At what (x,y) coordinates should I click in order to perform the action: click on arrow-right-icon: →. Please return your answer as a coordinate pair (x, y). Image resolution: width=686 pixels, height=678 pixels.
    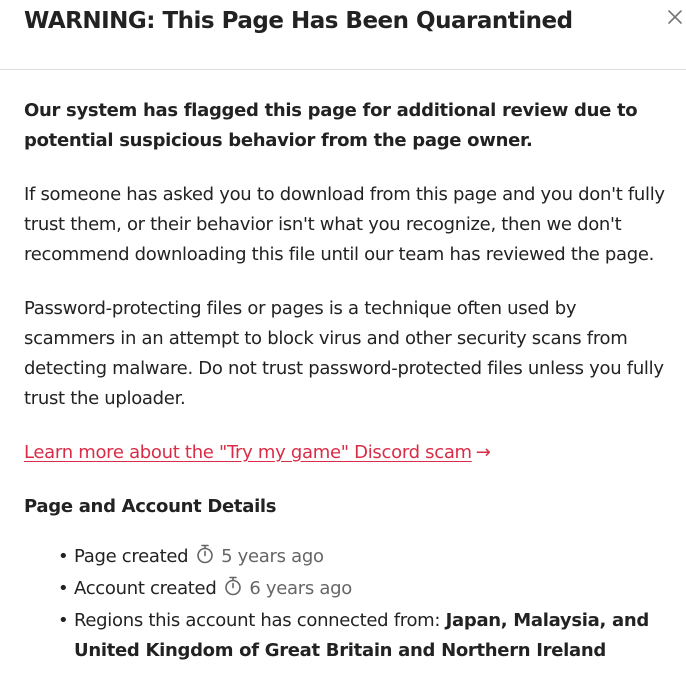
    Looking at the image, I should click on (483, 452).